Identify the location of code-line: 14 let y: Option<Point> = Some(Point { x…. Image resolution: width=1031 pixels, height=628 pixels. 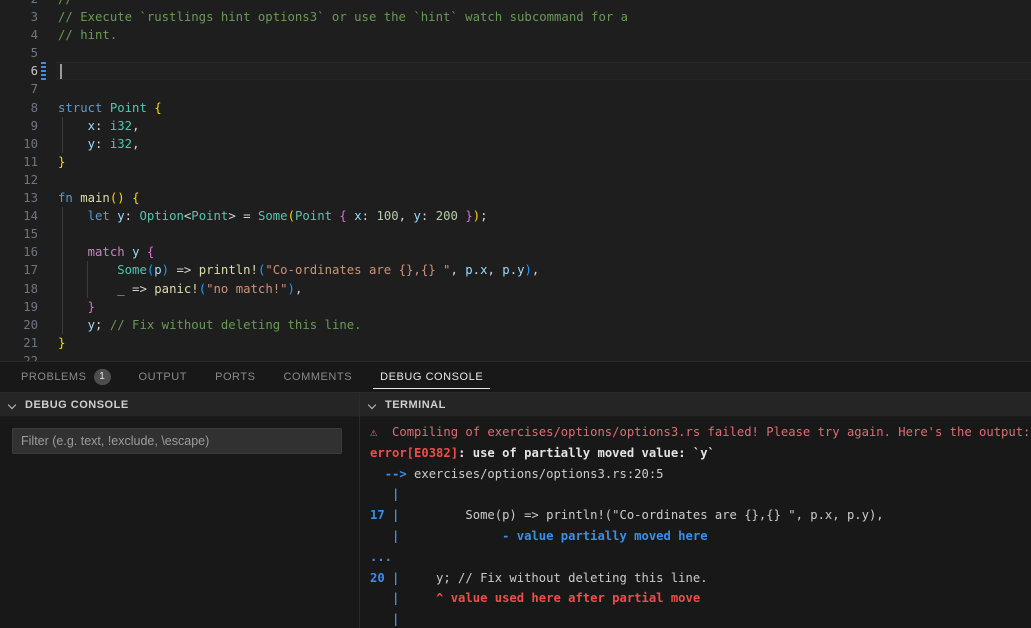
(515, 216).